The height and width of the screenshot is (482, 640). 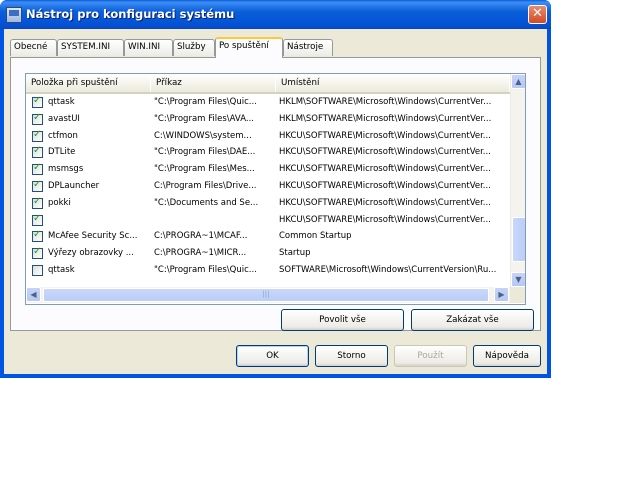 What do you see at coordinates (14, 15) in the screenshot?
I see `system-config-icon` at bounding box center [14, 15].